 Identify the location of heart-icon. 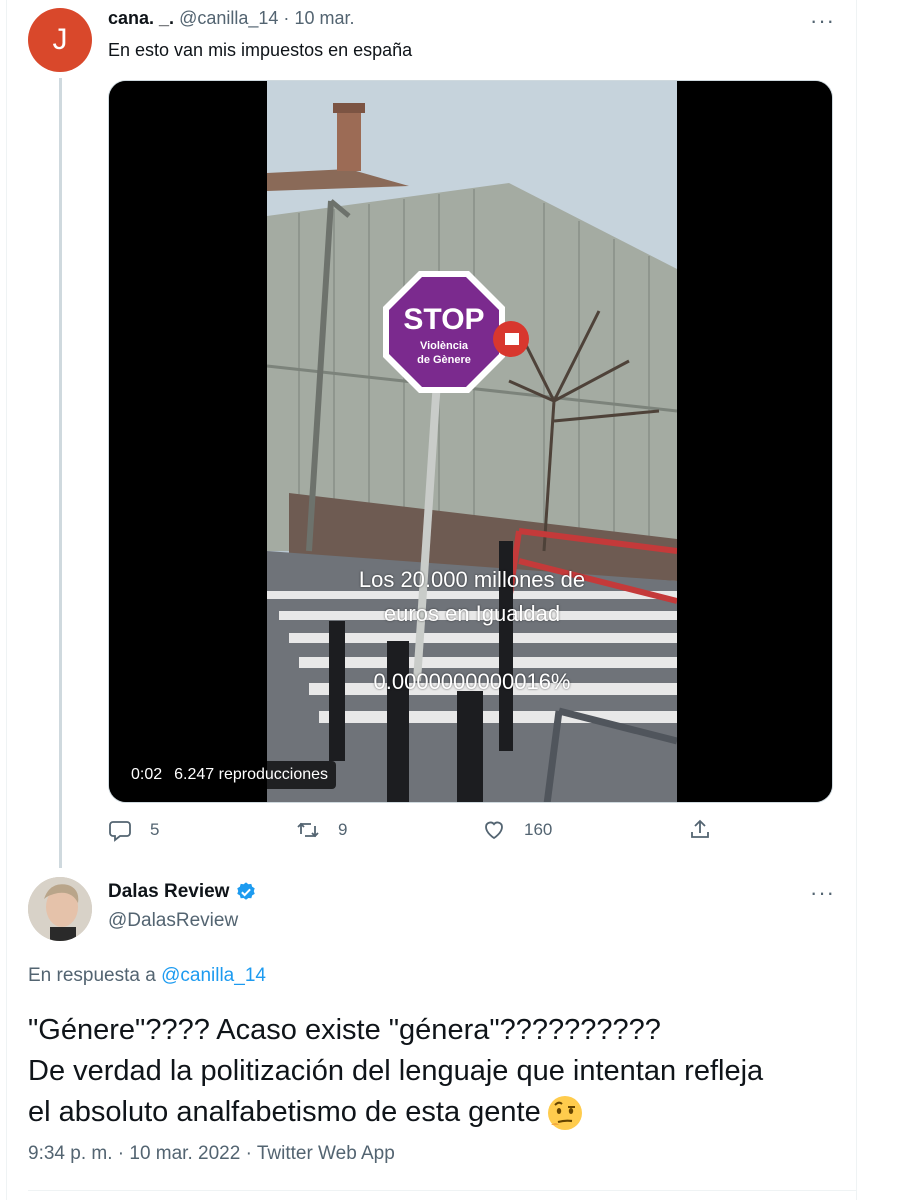
(494, 830).